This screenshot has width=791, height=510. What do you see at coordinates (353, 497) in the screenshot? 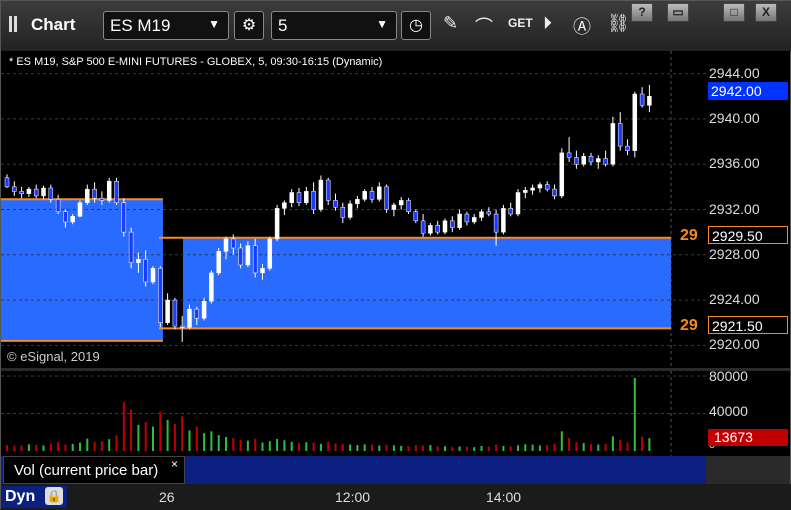
I see `time-tick: 12:00` at bounding box center [353, 497].